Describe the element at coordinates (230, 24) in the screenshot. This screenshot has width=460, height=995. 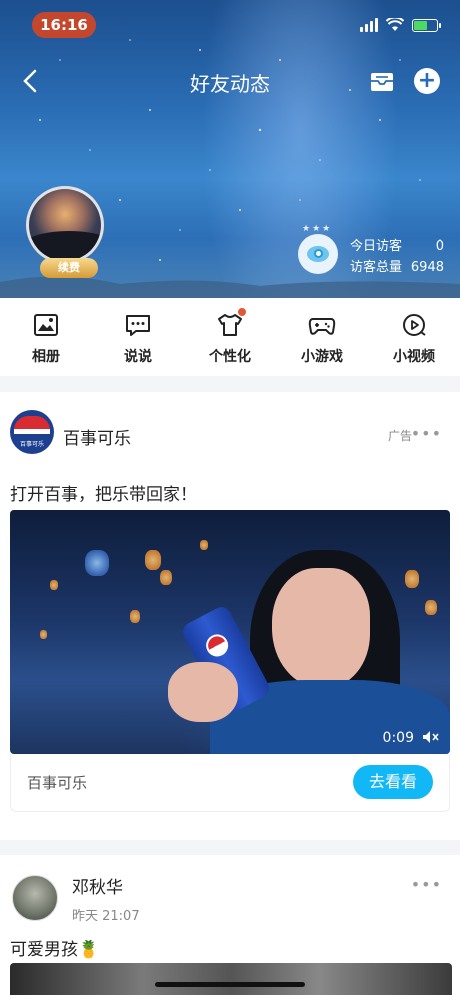
I see `status-bar: 16:16` at that location.